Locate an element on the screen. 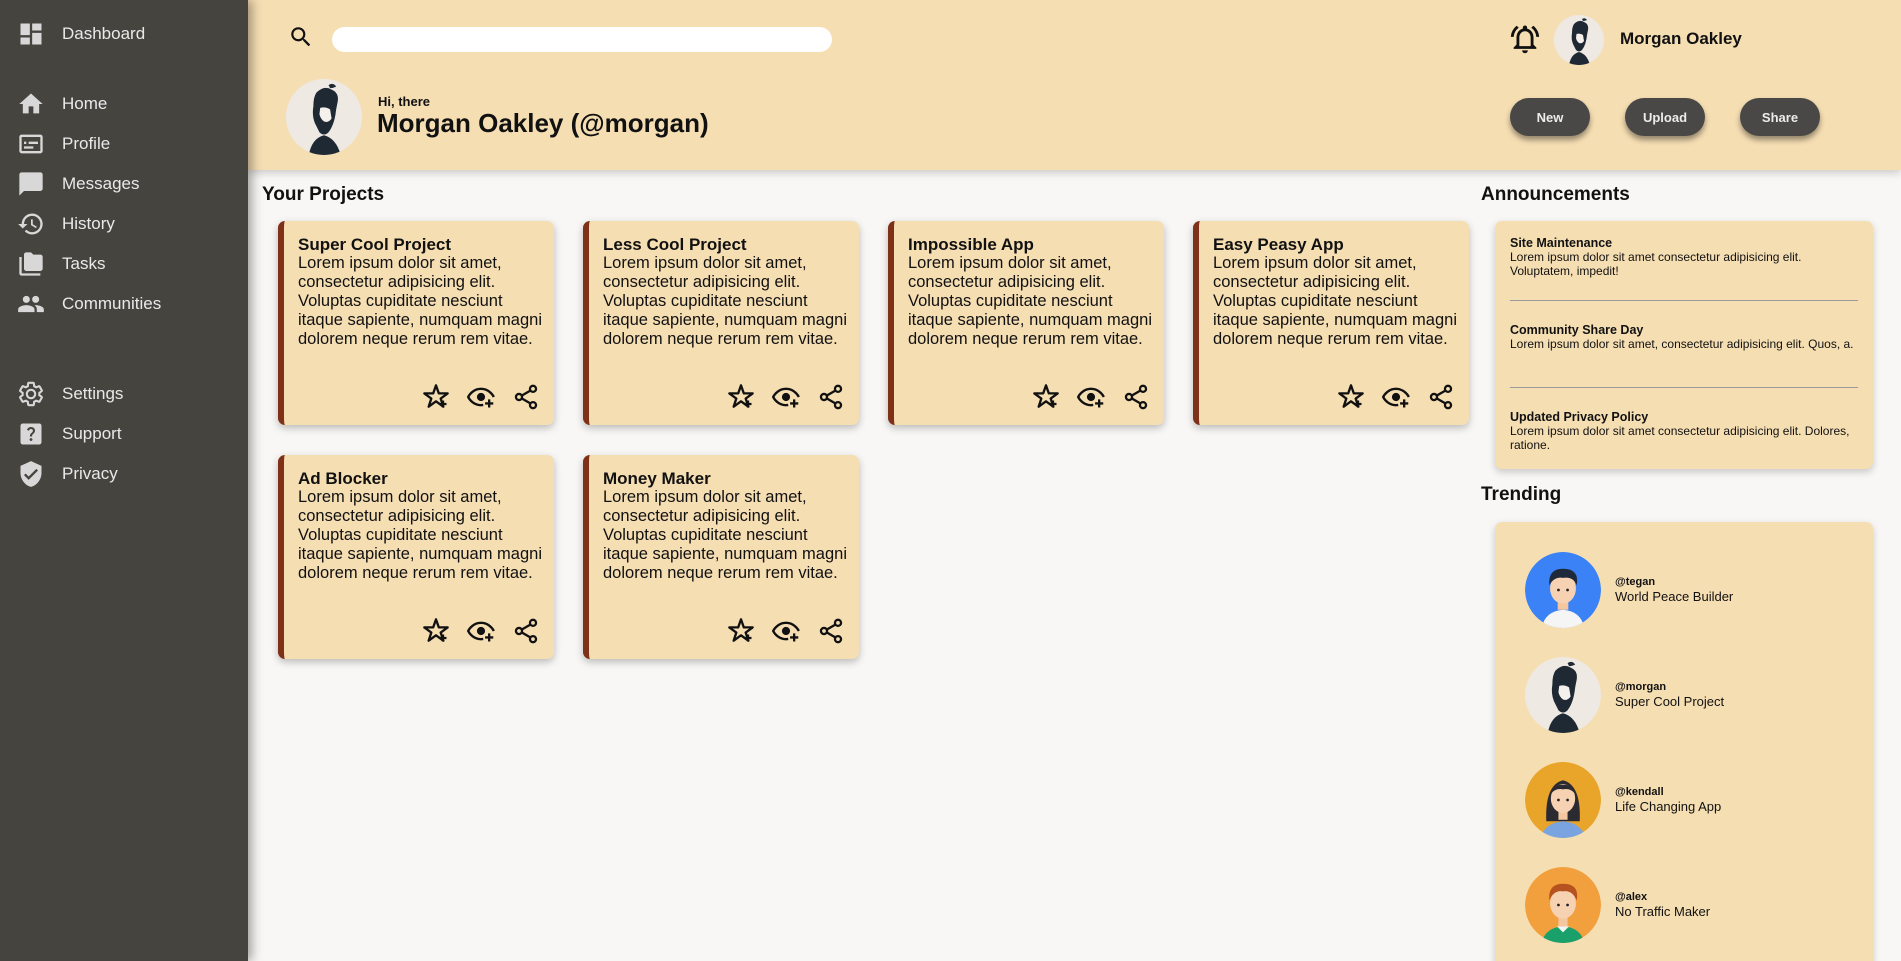 The image size is (1901, 961). sidebar-item-home: Home is located at coordinates (61, 104).